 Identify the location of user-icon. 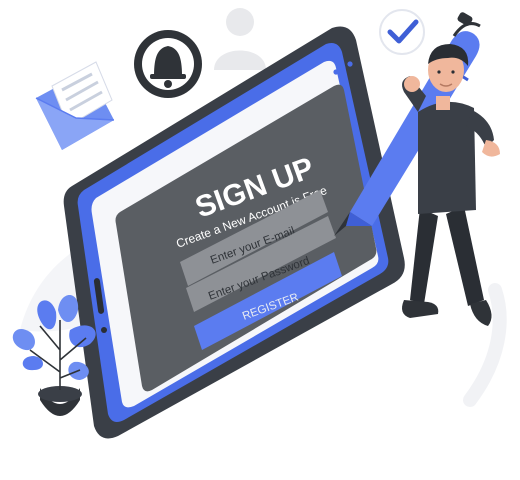
(240, 39).